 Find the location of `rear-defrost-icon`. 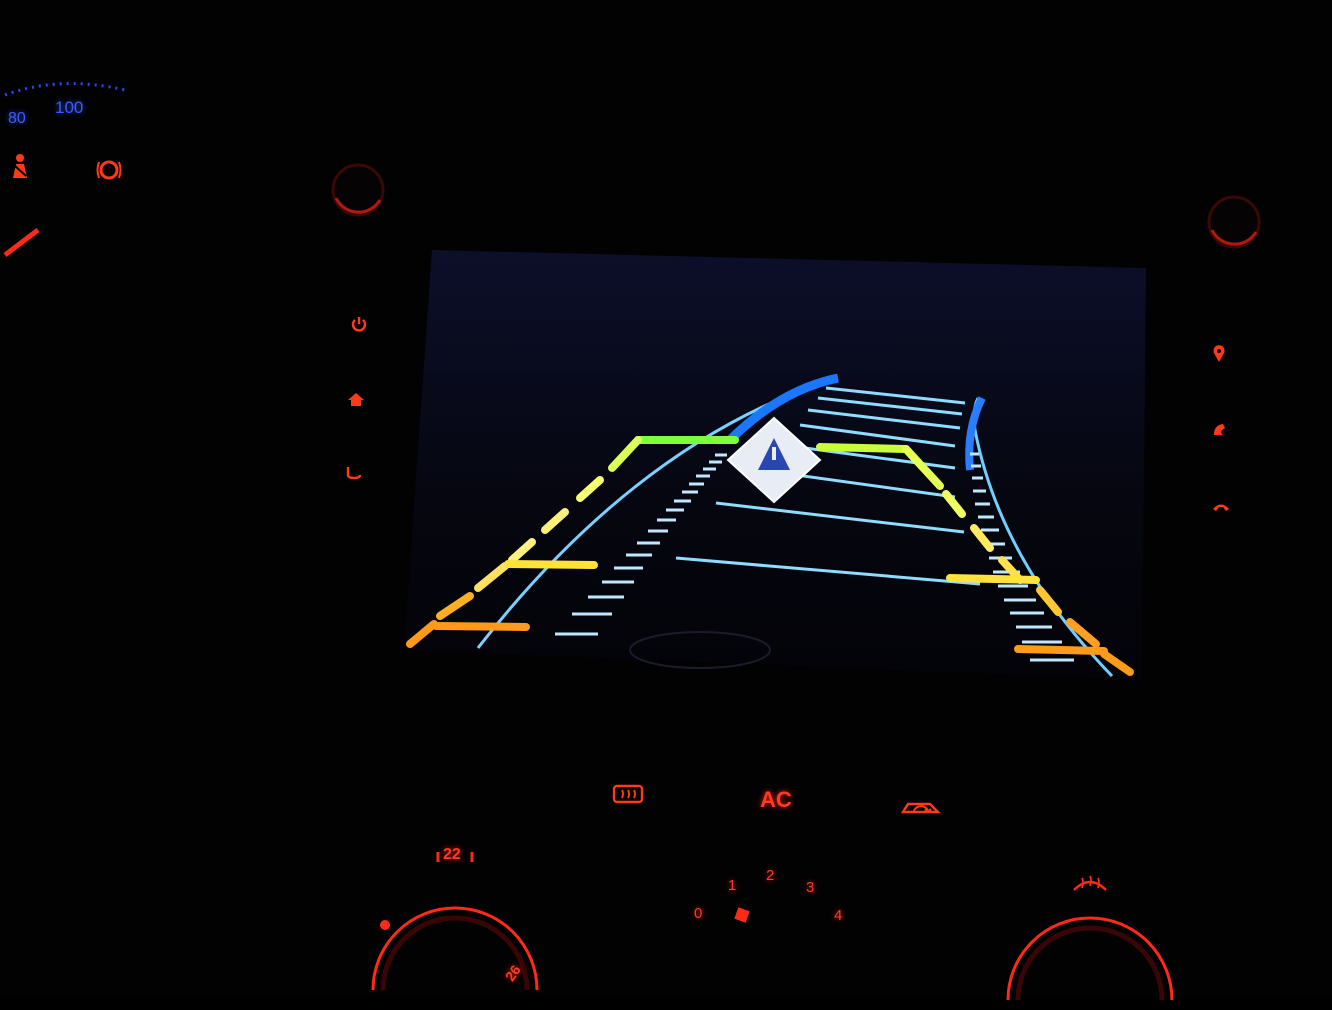

rear-defrost-icon is located at coordinates (628, 794).